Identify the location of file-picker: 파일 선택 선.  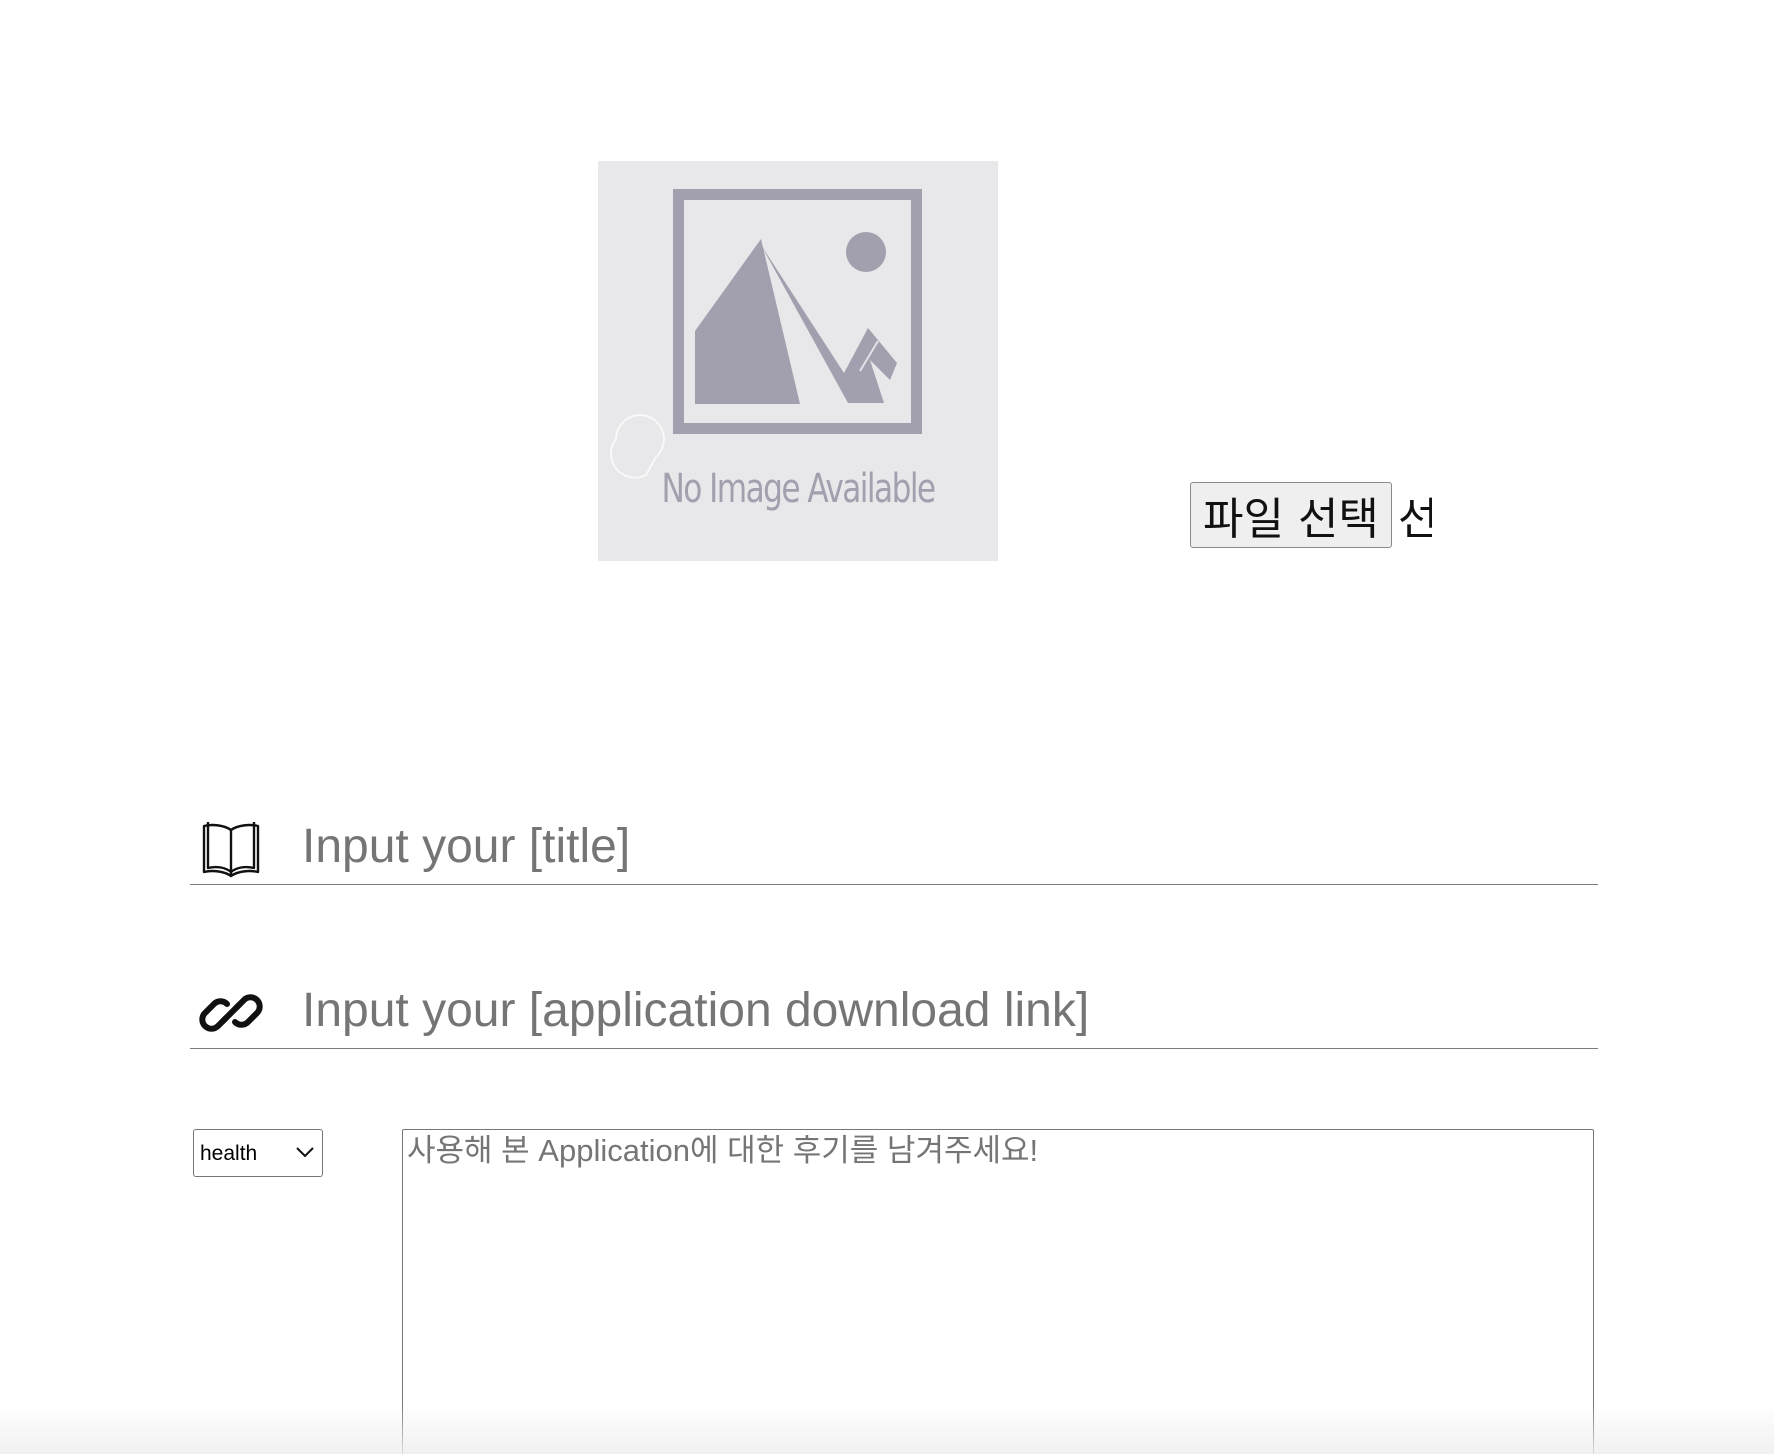
(1311, 515).